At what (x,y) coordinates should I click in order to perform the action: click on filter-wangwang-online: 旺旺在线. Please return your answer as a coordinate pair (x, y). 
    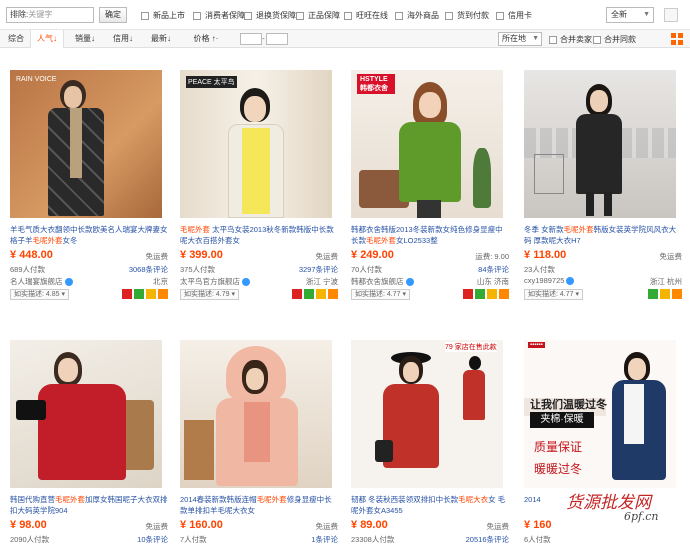
    Looking at the image, I should click on (366, 15).